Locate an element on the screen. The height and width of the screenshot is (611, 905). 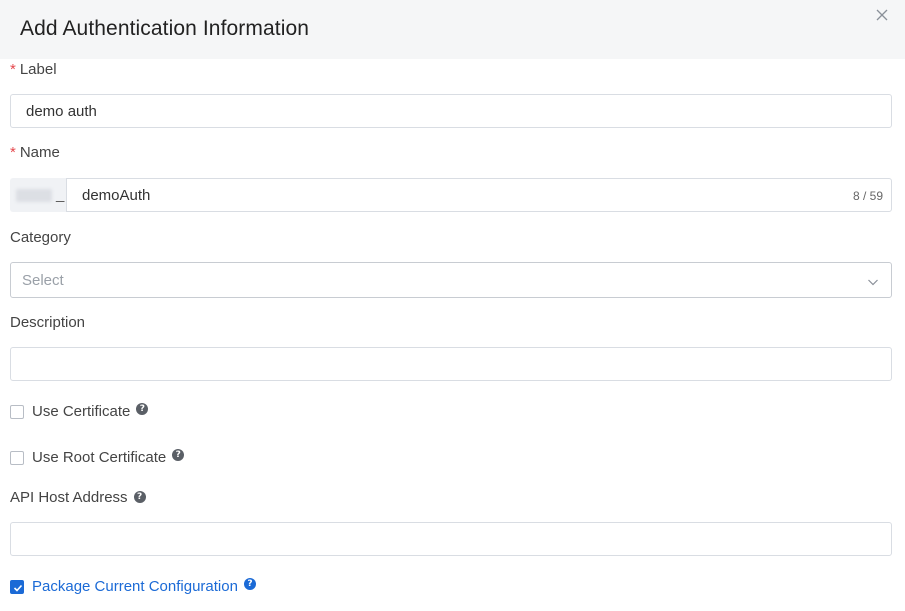
package-config-label: Package Current Configuration is located at coordinates (135, 587).